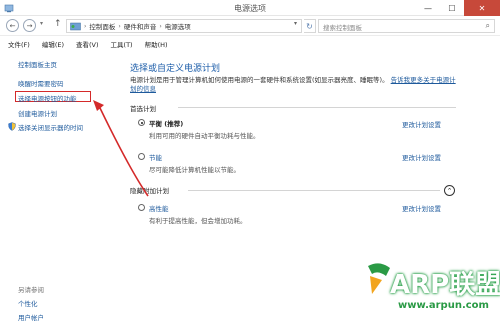  I want to click on watermark-logo-text: ARP联盟, so click(445, 285).